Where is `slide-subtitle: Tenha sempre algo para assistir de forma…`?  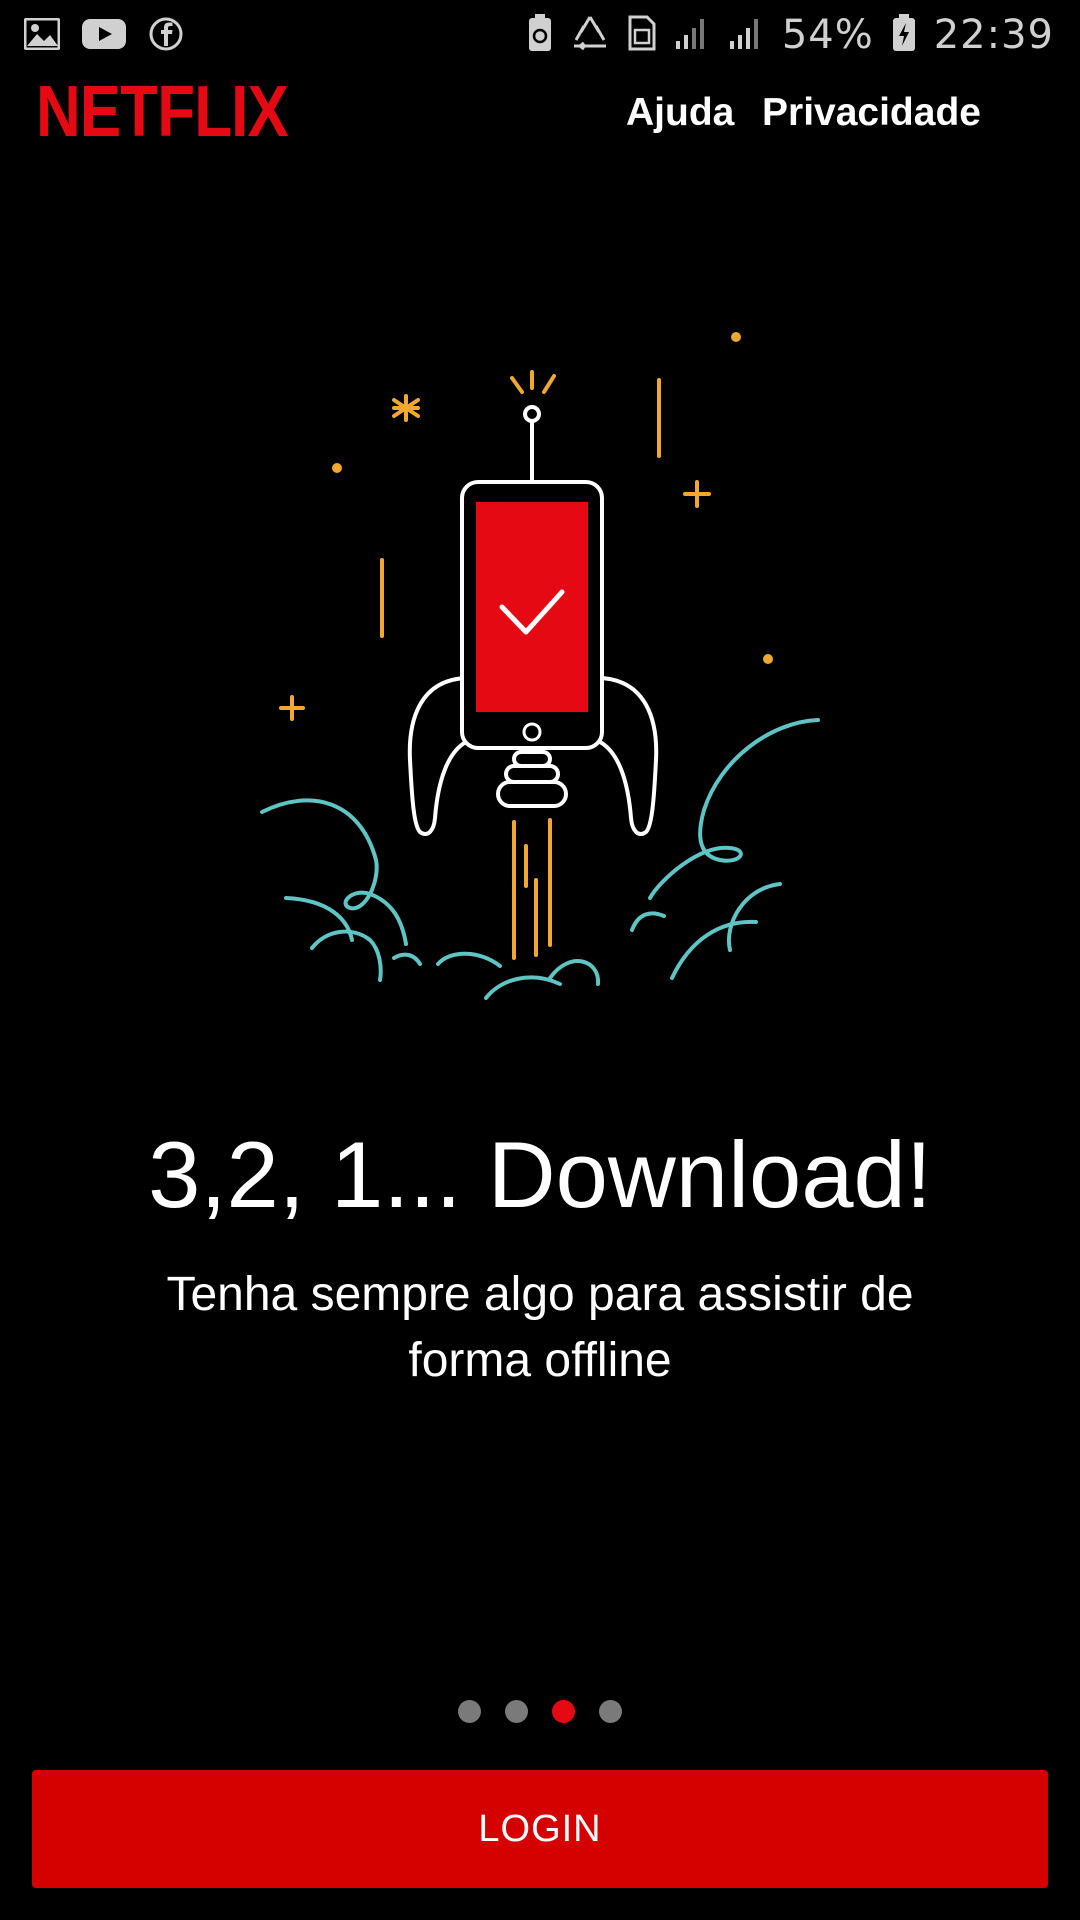
slide-subtitle: Tenha sempre algo para assistir de forma… is located at coordinates (540, 1327).